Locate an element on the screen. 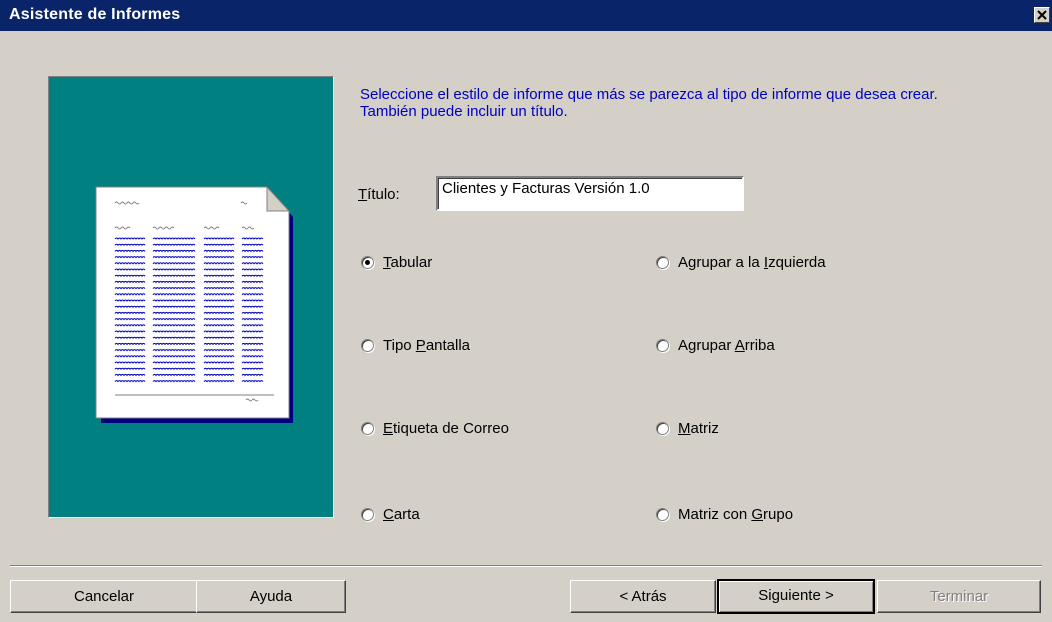 This screenshot has height=622, width=1052. radio-label-carta: Carta is located at coordinates (401, 514).